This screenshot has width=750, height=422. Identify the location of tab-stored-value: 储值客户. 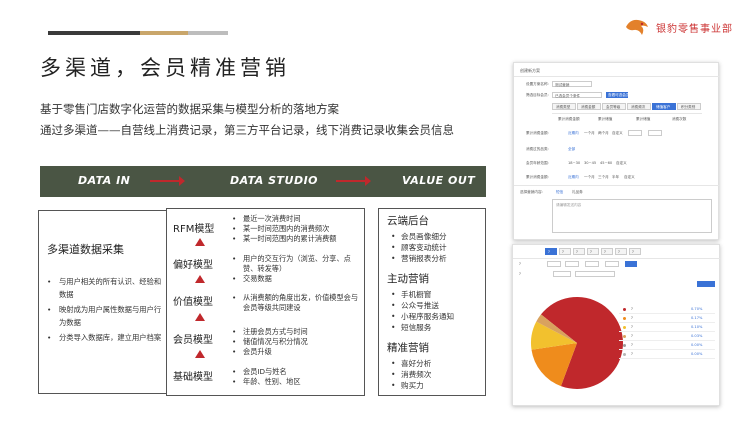
(664, 106).